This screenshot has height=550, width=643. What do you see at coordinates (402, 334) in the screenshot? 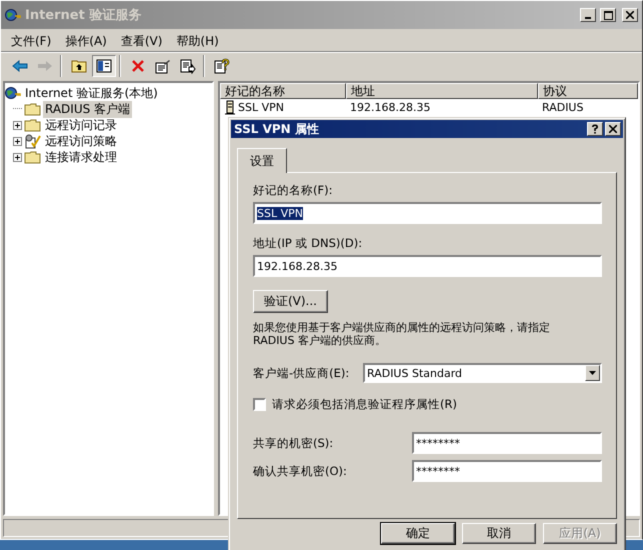
I see `help-text: 如果您使用基于客户端供应商的属性的远程访问策略，请指定 RADIUS 客户端的供应商。` at bounding box center [402, 334].